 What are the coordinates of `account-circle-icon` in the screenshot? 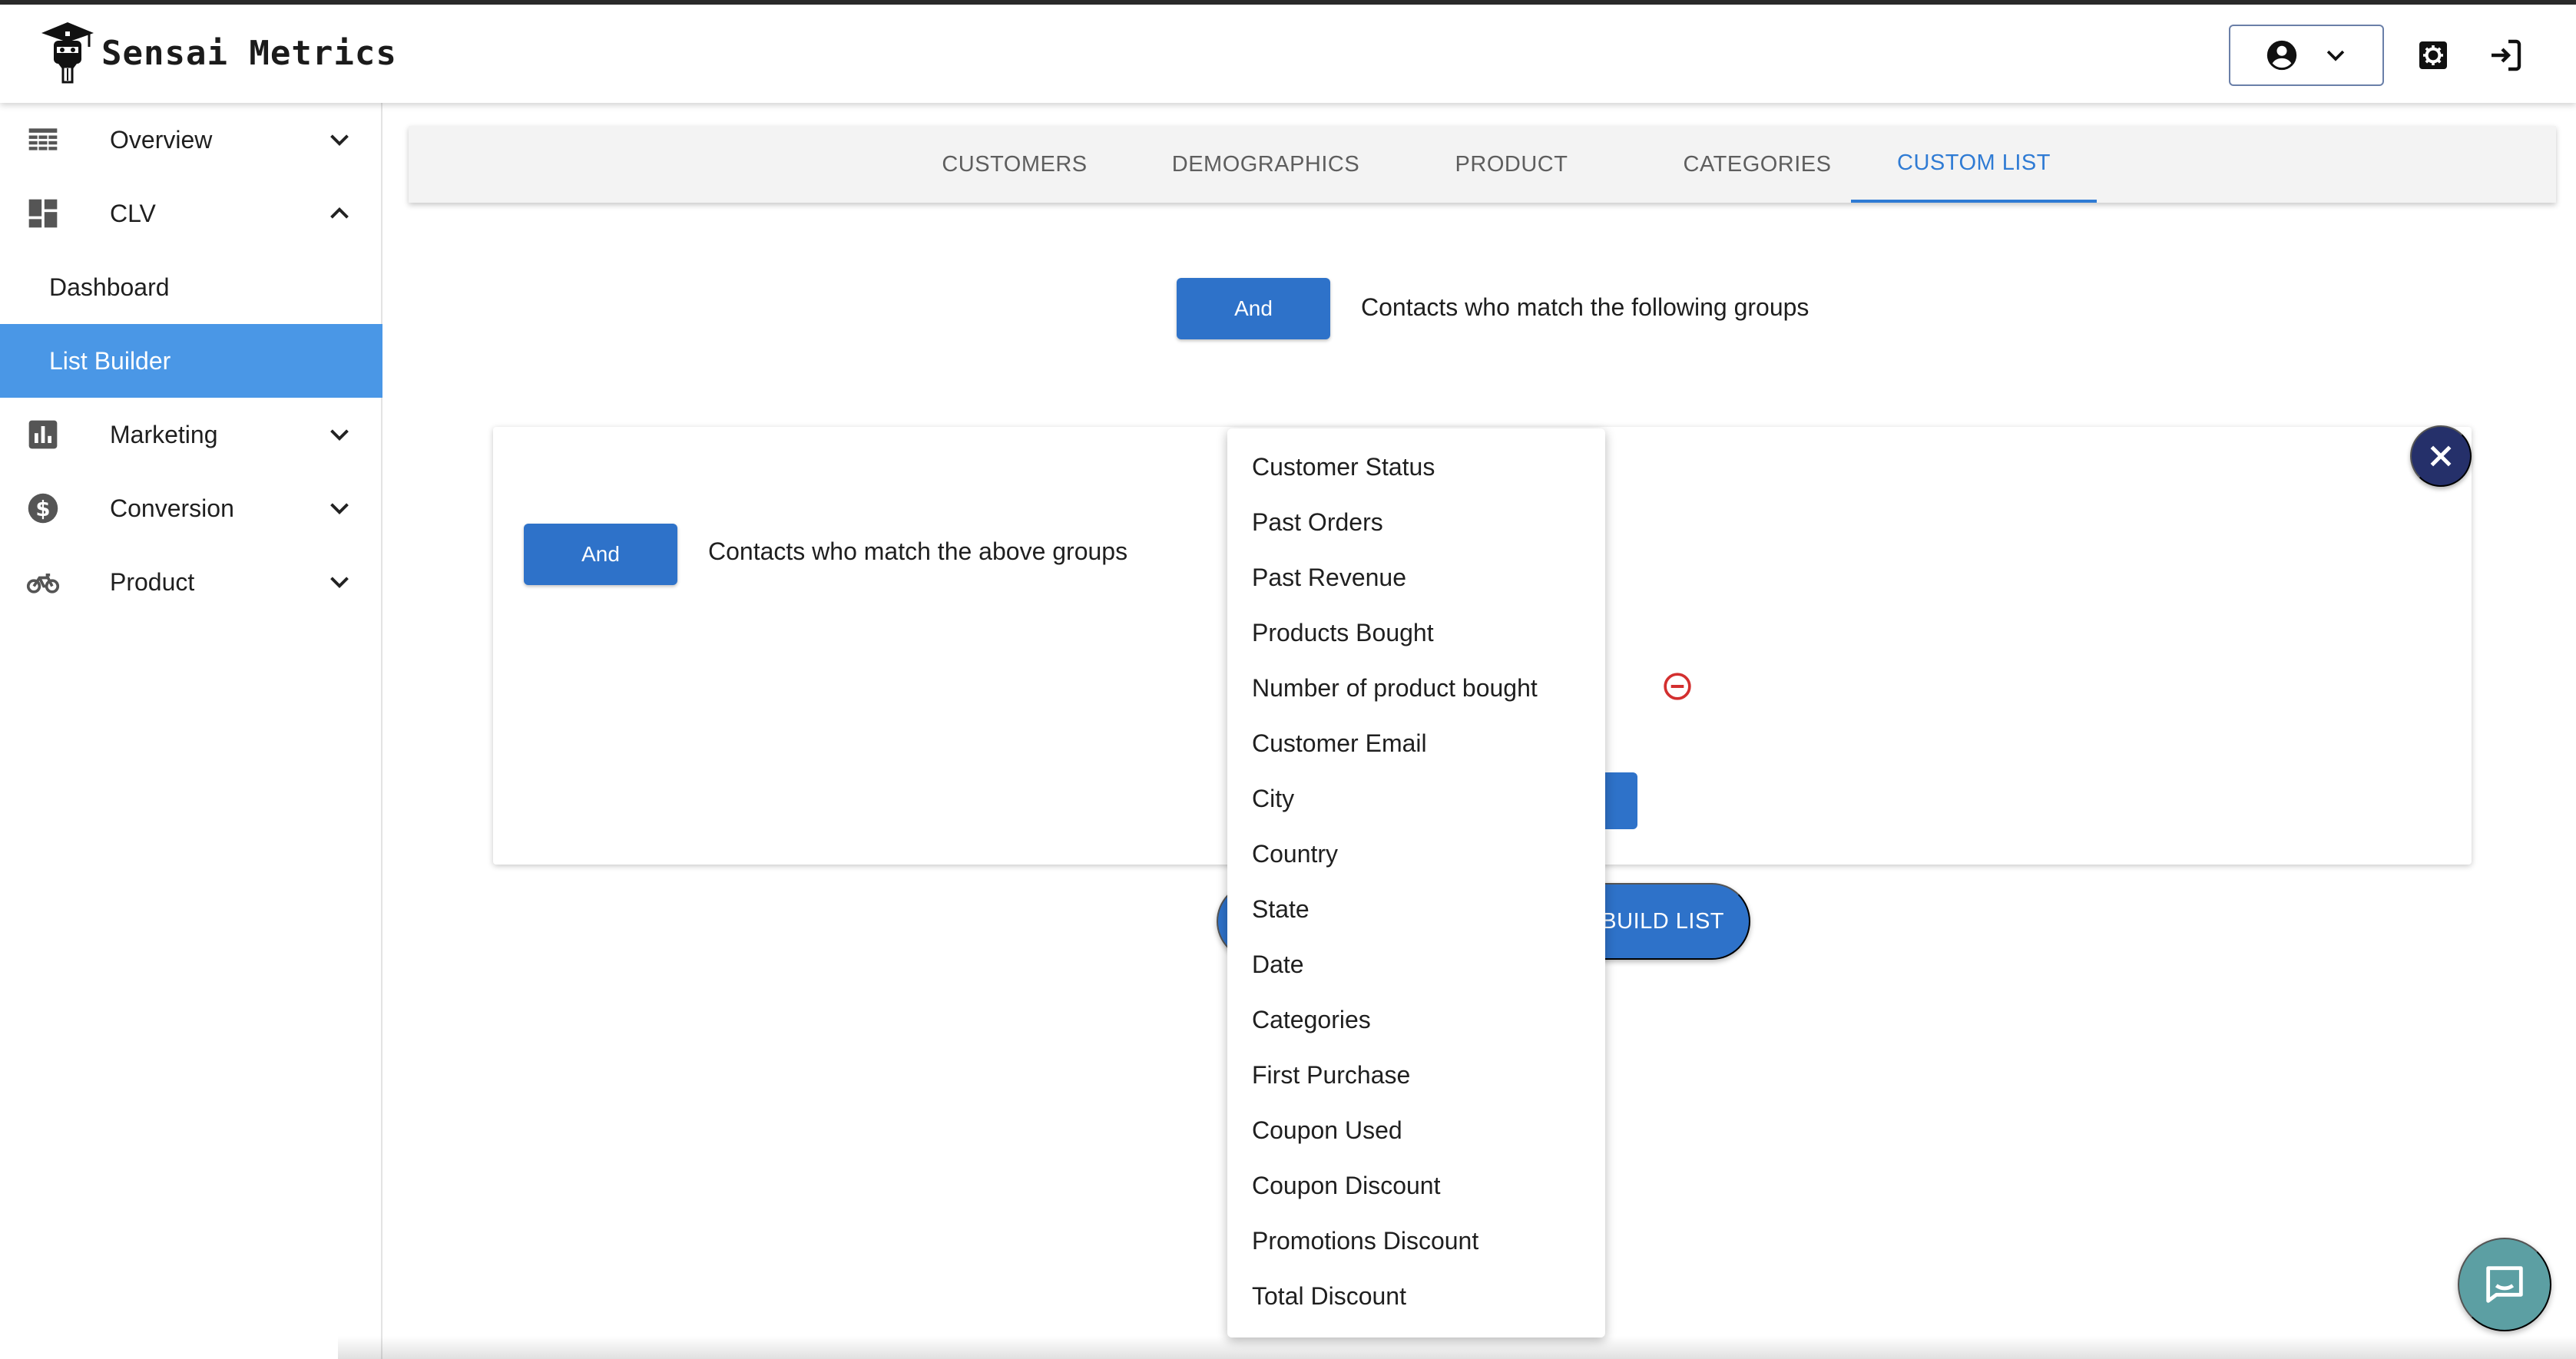 It's located at (2281, 56).